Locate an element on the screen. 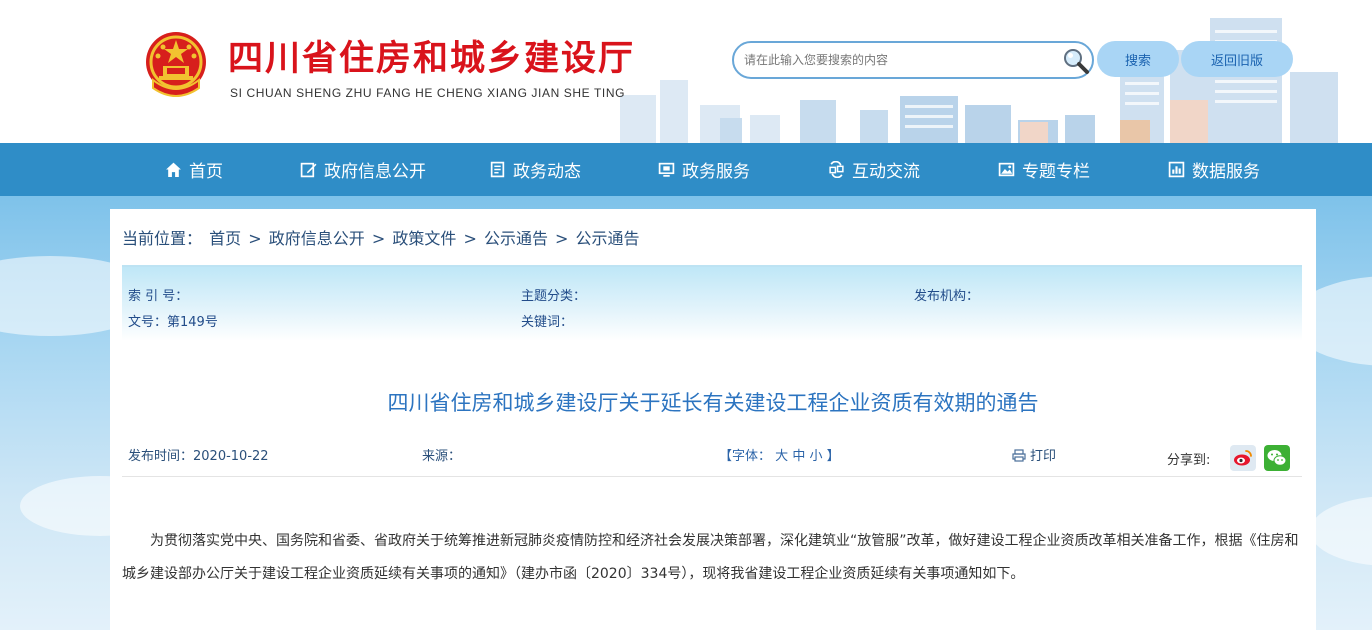 The height and width of the screenshot is (630, 1372). nav-item-gov-info: 政府信息公开 is located at coordinates (363, 169).